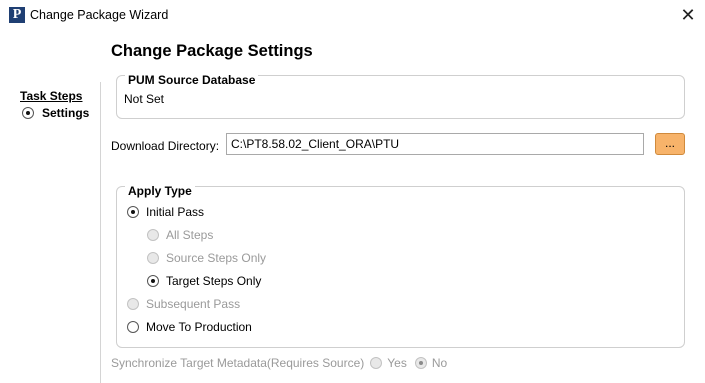 The image size is (705, 383). What do you see at coordinates (420, 363) in the screenshot?
I see `sync-no-radio` at bounding box center [420, 363].